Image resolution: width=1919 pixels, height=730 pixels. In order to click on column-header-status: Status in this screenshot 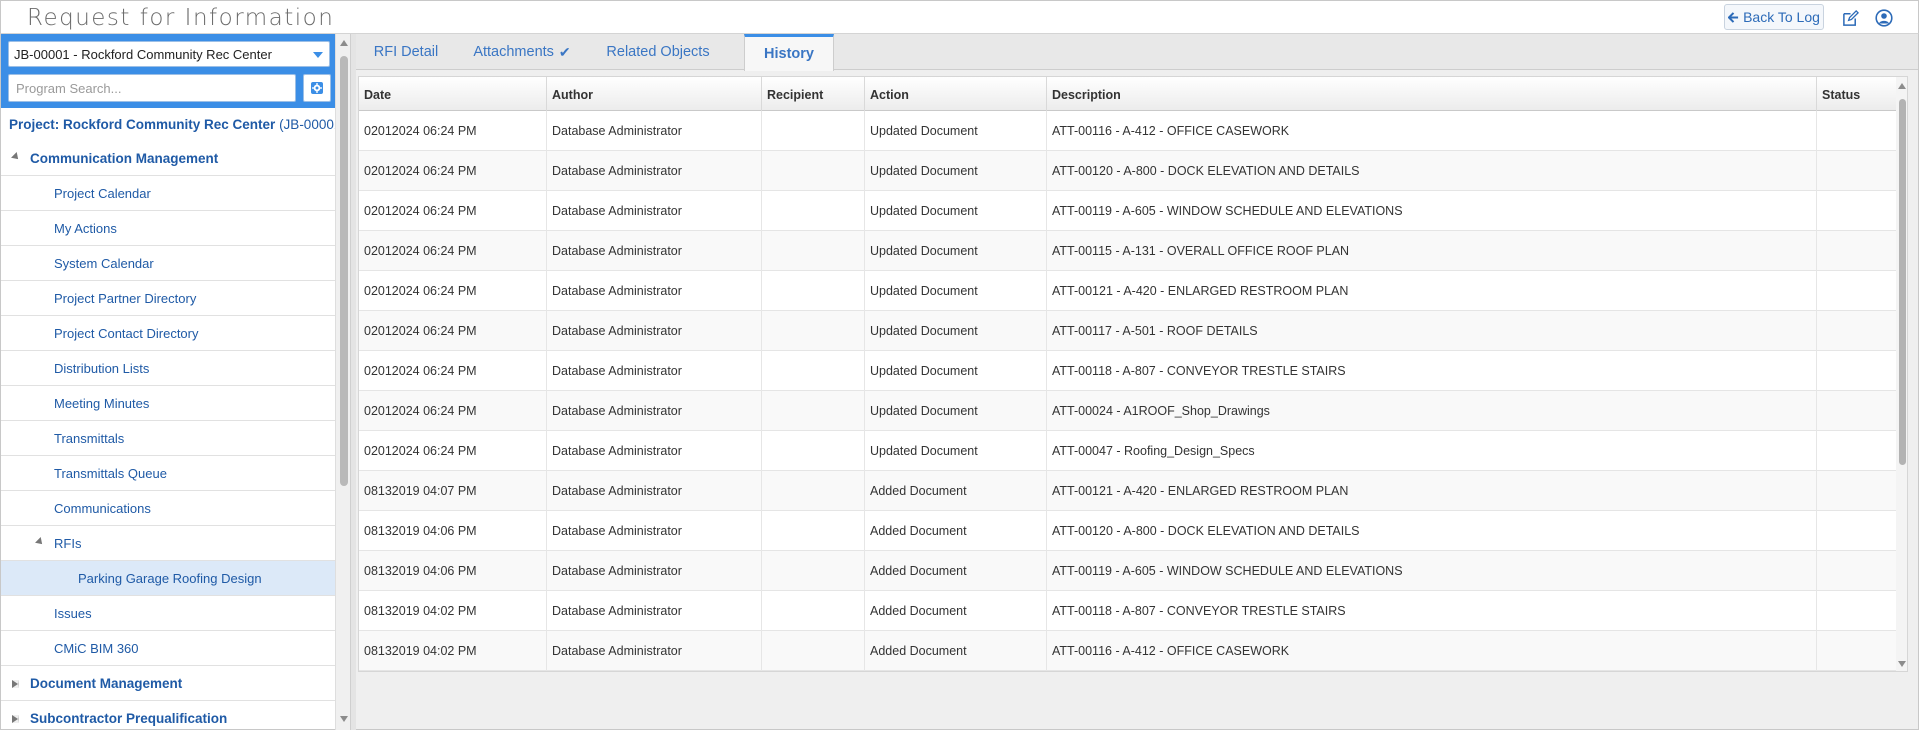, I will do `click(1856, 94)`.